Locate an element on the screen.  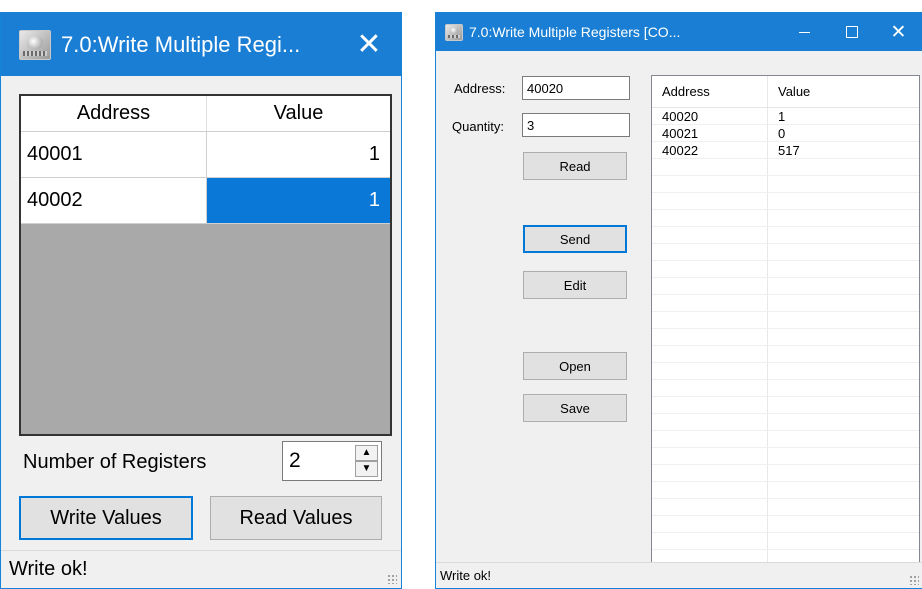
title-bar: 7.0:Write Multiple Registers [CO... ✕ is located at coordinates (679, 32).